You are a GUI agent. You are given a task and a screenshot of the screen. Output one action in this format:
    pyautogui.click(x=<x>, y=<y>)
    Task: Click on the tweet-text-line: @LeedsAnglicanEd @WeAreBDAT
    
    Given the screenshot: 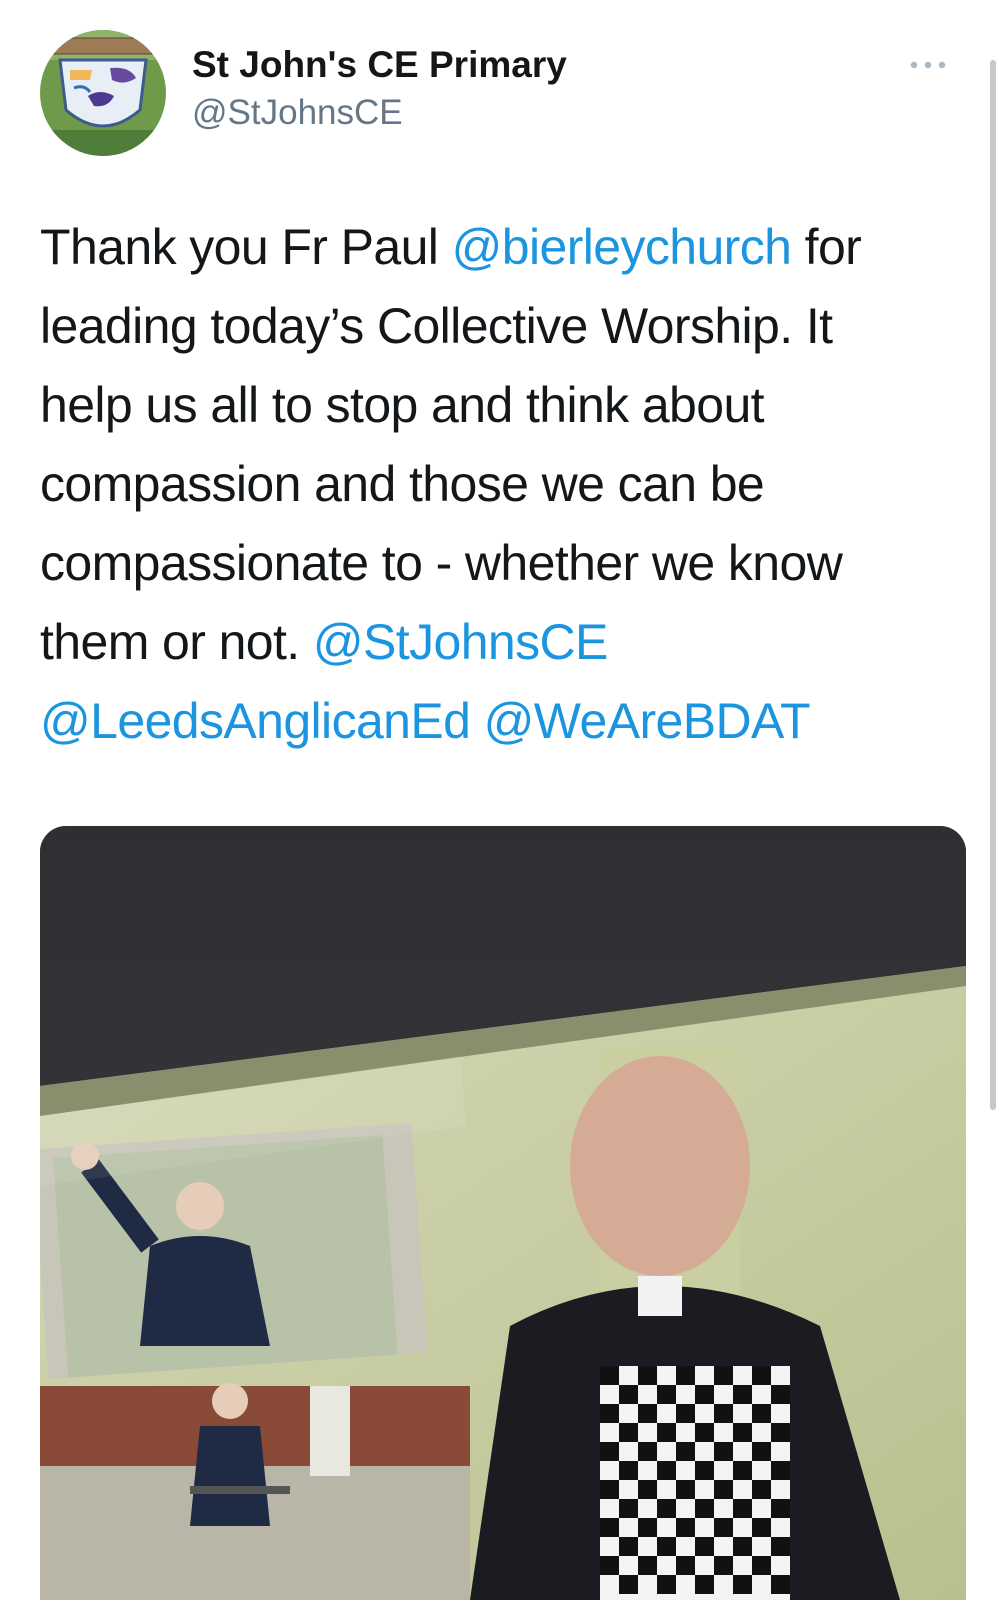 What is the action you would take?
    pyautogui.click(x=500, y=721)
    